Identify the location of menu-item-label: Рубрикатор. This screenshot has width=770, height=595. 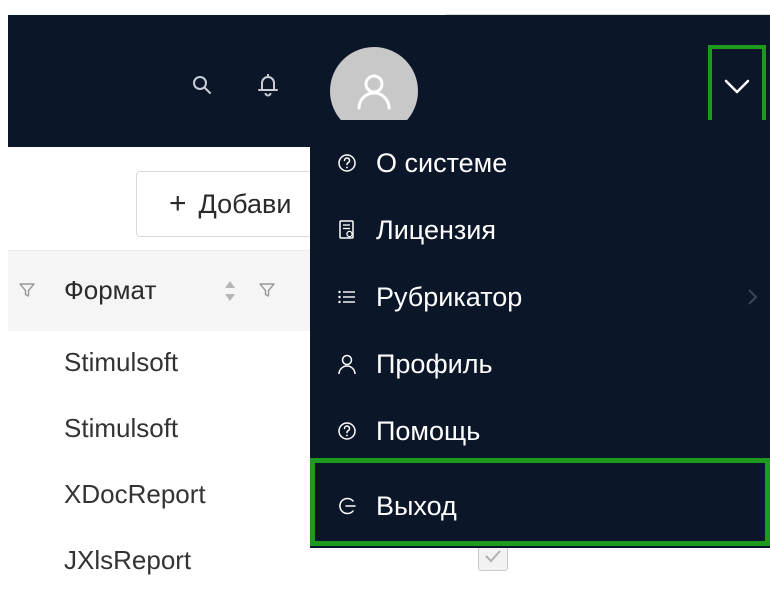
(449, 296).